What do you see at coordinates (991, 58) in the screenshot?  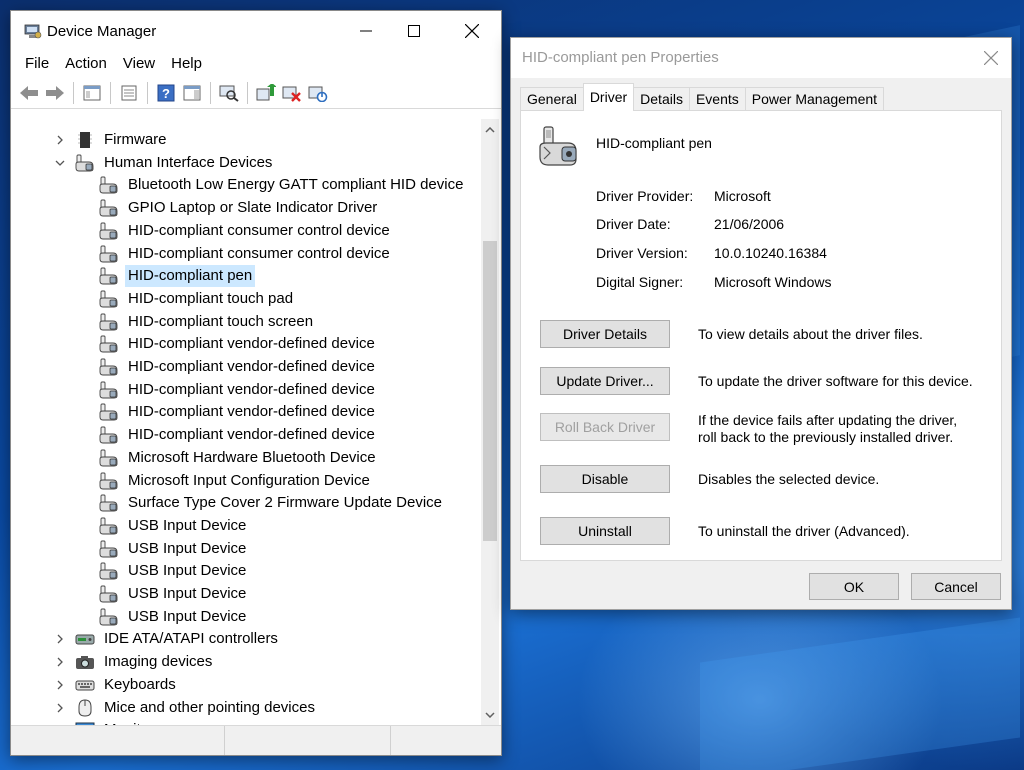 I see `dialog-close-button` at bounding box center [991, 58].